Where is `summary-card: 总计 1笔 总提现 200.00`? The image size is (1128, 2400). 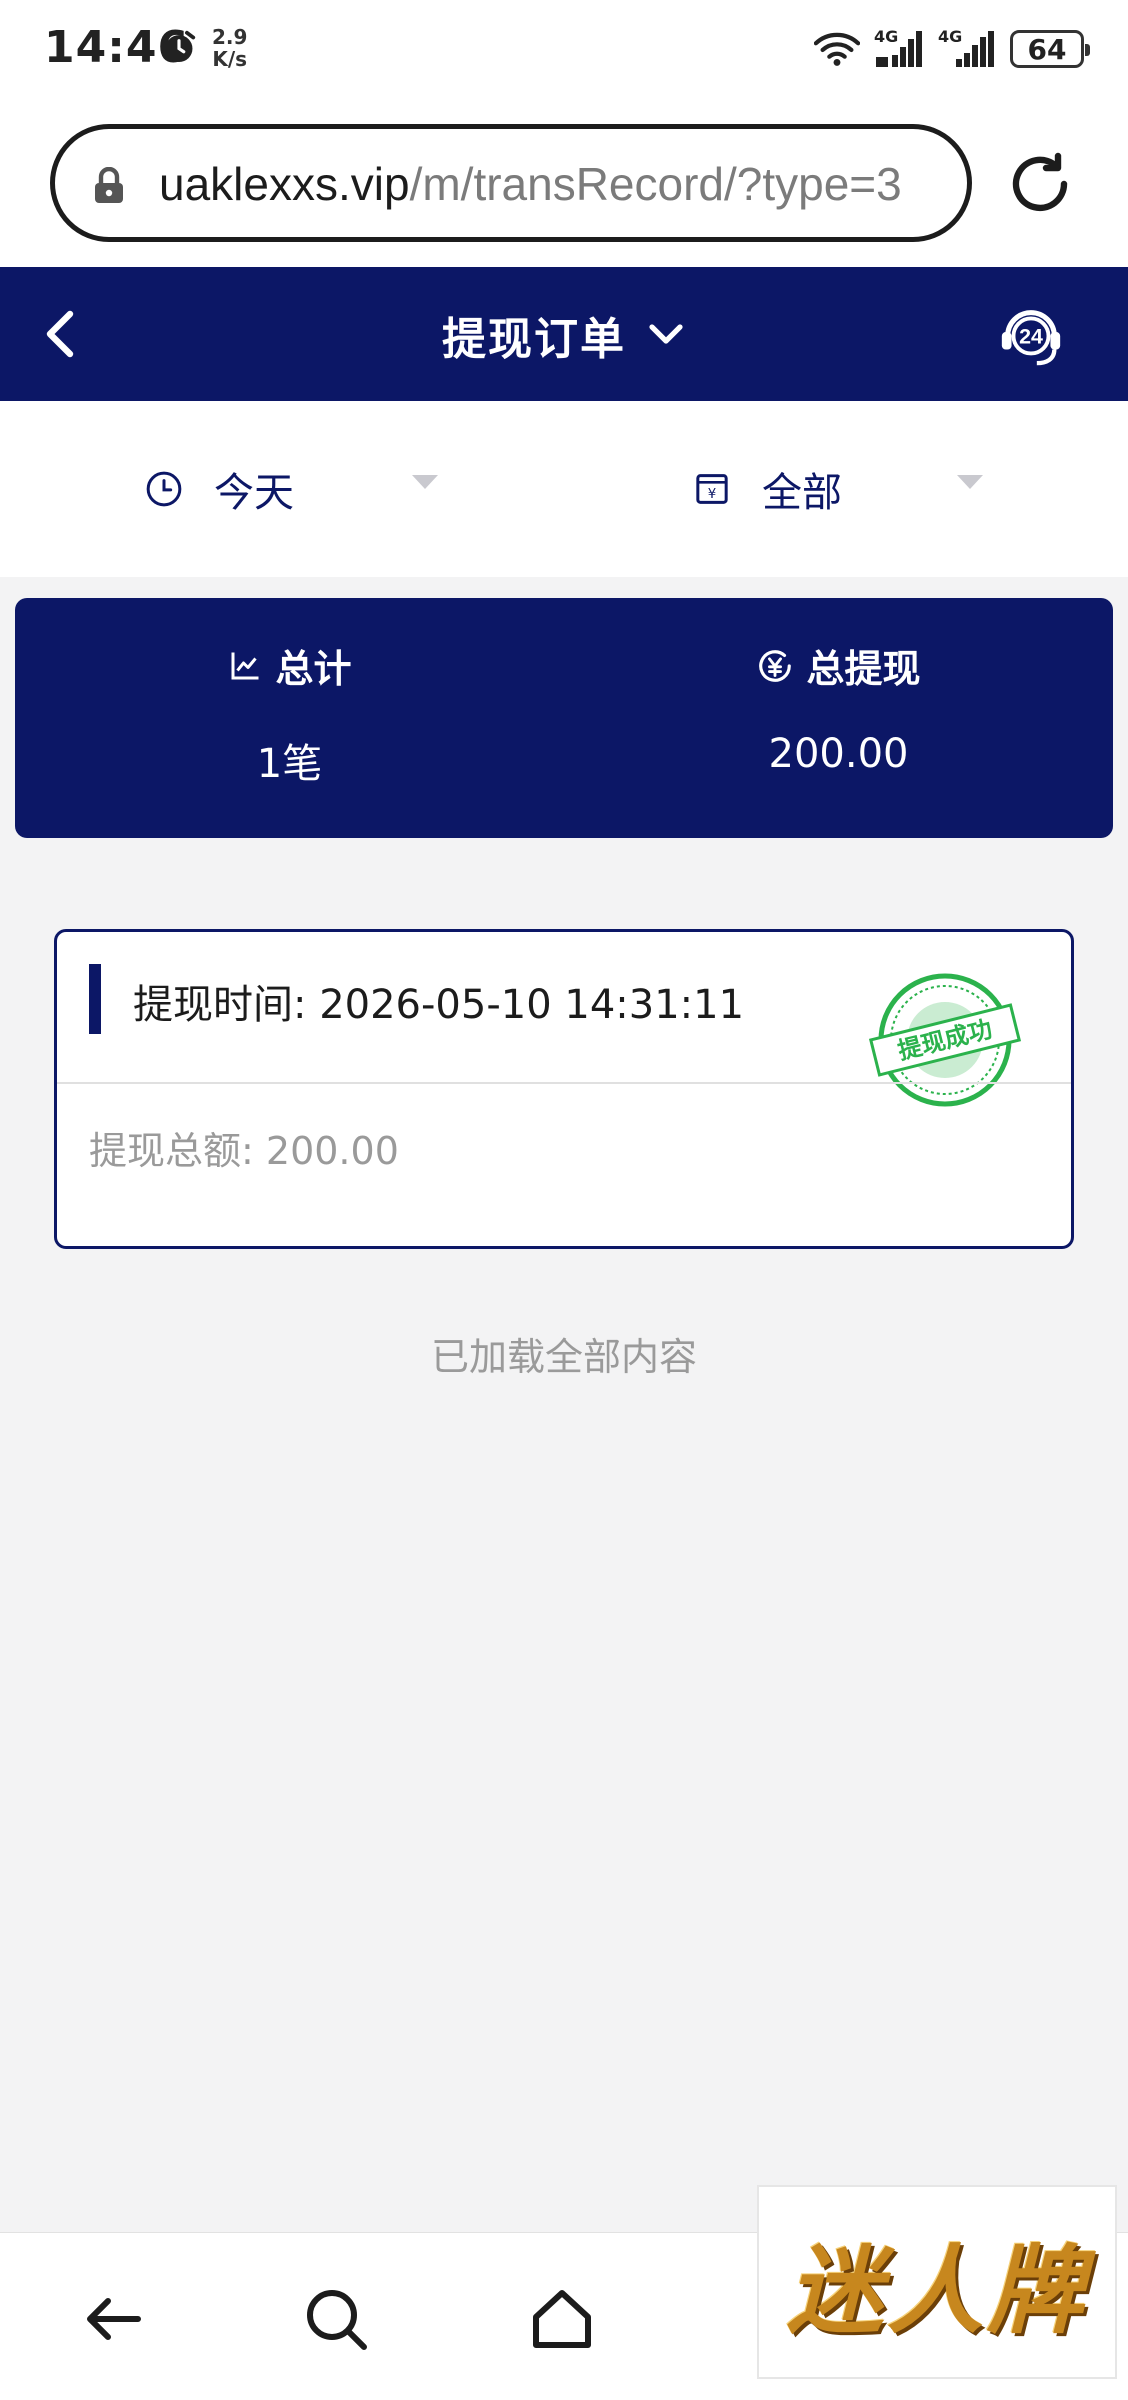 summary-card: 总计 1笔 总提现 200.00 is located at coordinates (564, 718).